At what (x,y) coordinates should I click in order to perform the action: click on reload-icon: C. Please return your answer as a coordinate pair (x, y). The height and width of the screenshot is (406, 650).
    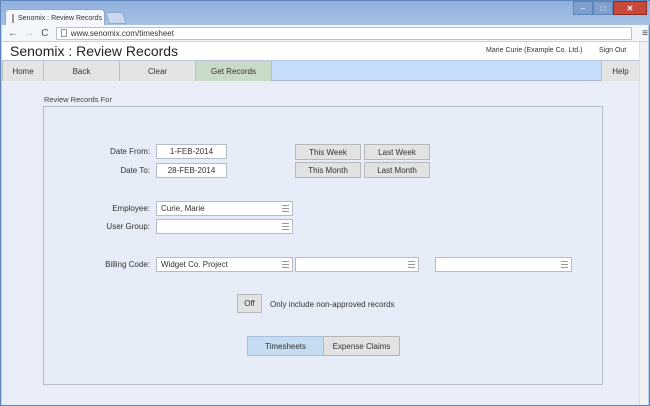
    Looking at the image, I should click on (45, 33).